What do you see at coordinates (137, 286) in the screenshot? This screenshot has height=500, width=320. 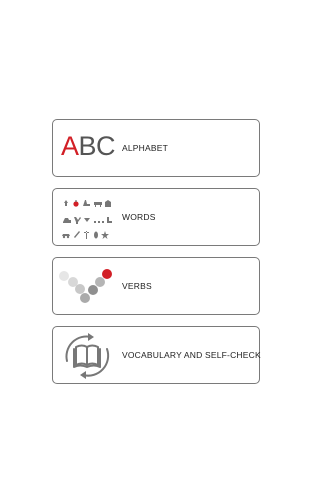 I see `verbs-label: VERBS` at bounding box center [137, 286].